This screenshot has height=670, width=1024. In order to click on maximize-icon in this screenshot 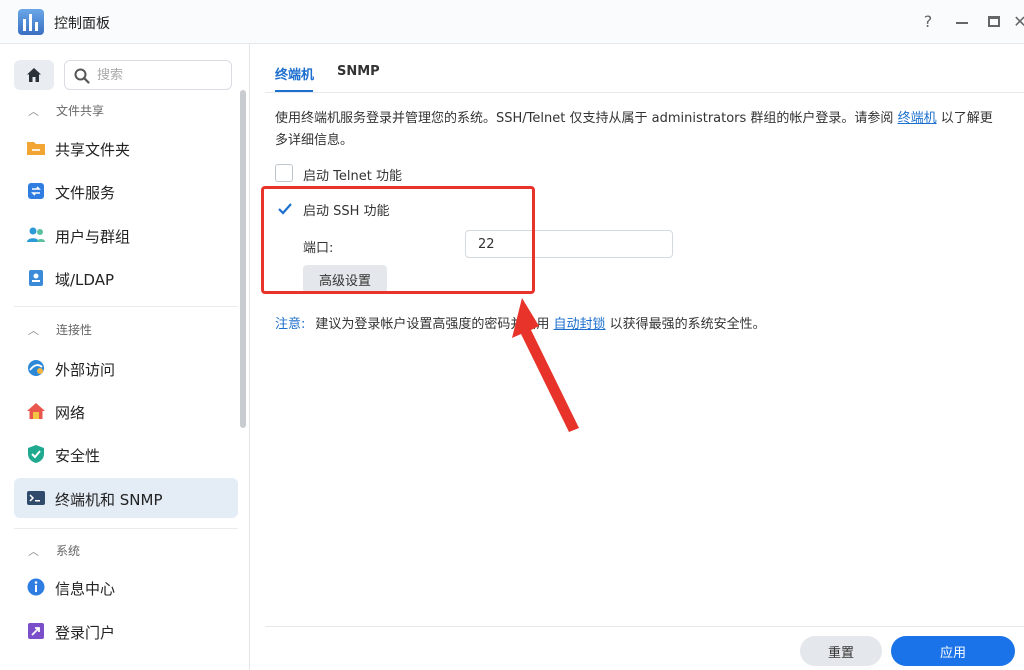, I will do `click(994, 21)`.